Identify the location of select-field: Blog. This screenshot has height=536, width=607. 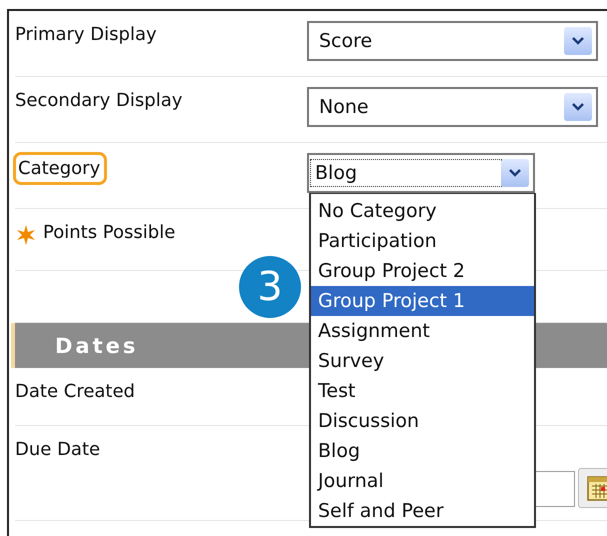
(421, 173).